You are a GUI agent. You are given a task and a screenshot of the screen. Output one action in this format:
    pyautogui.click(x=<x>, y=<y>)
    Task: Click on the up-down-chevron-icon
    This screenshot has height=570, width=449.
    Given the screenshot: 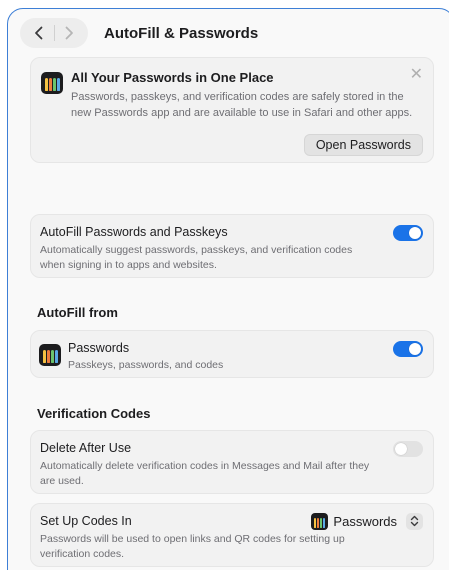 What is the action you would take?
    pyautogui.click(x=414, y=521)
    